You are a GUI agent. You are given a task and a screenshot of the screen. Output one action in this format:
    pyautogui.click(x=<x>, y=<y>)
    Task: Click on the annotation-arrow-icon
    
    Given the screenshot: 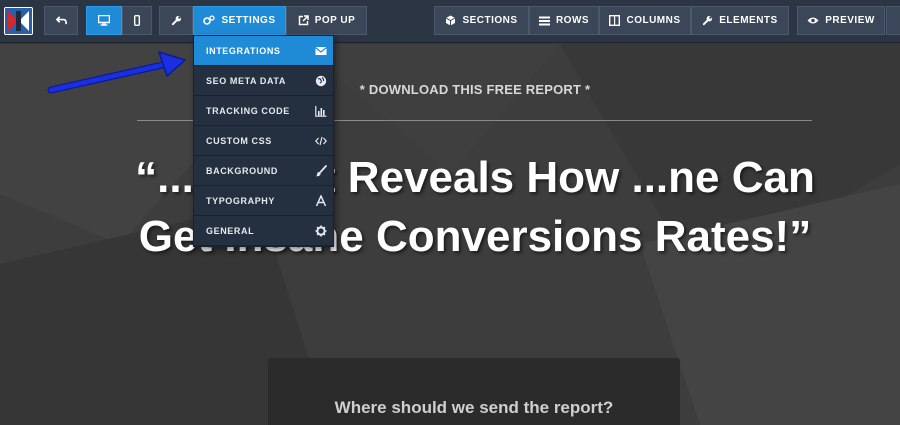 What is the action you would take?
    pyautogui.click(x=117, y=72)
    